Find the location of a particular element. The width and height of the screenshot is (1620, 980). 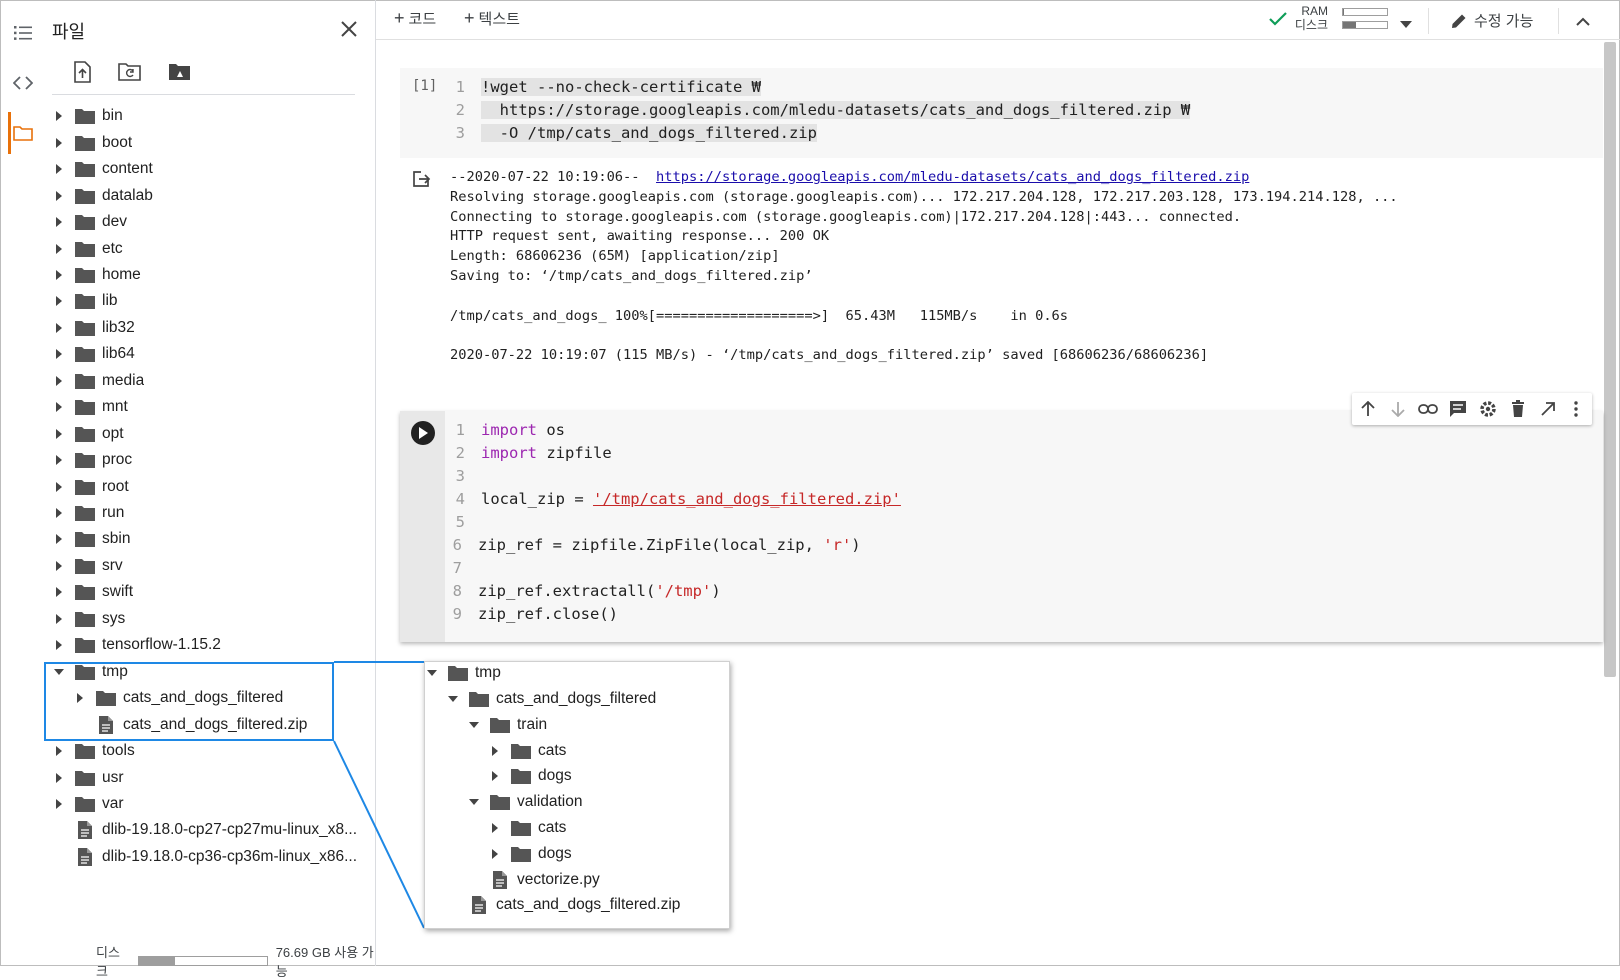

toolbar-divider is located at coordinates (1558, 21).